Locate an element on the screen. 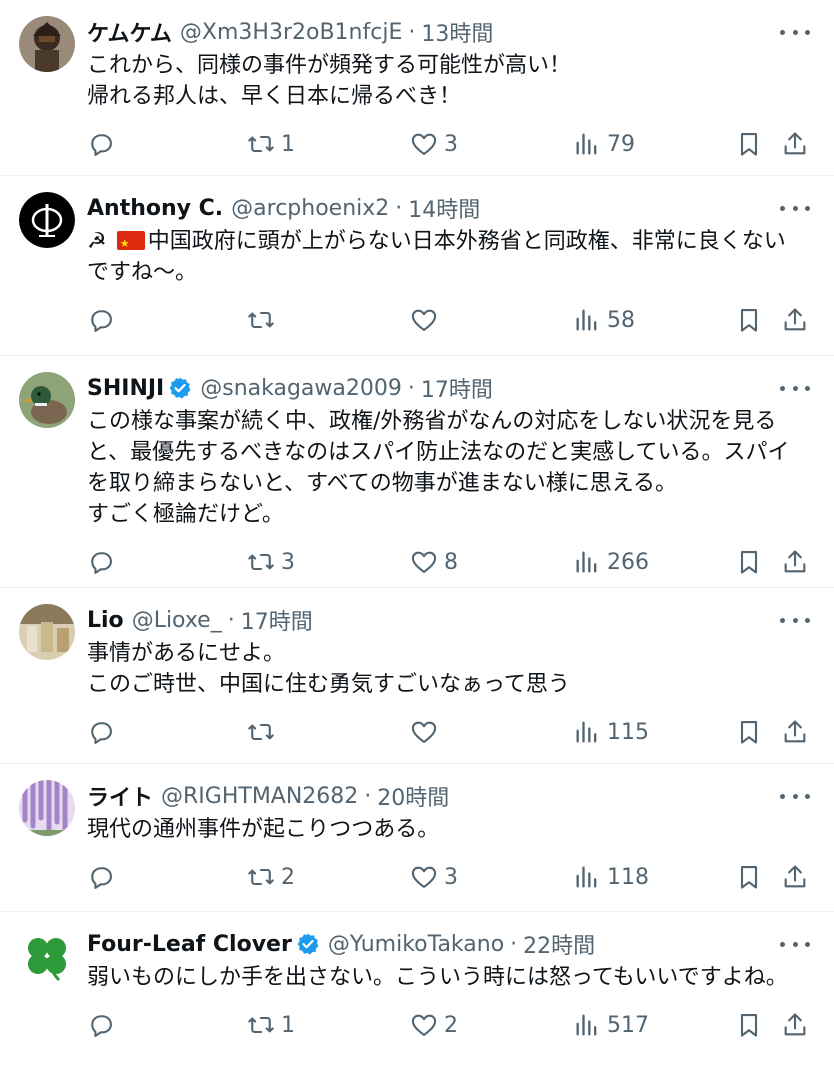 The width and height of the screenshot is (834, 1084). user-handle: @YumikoTakano is located at coordinates (416, 944).